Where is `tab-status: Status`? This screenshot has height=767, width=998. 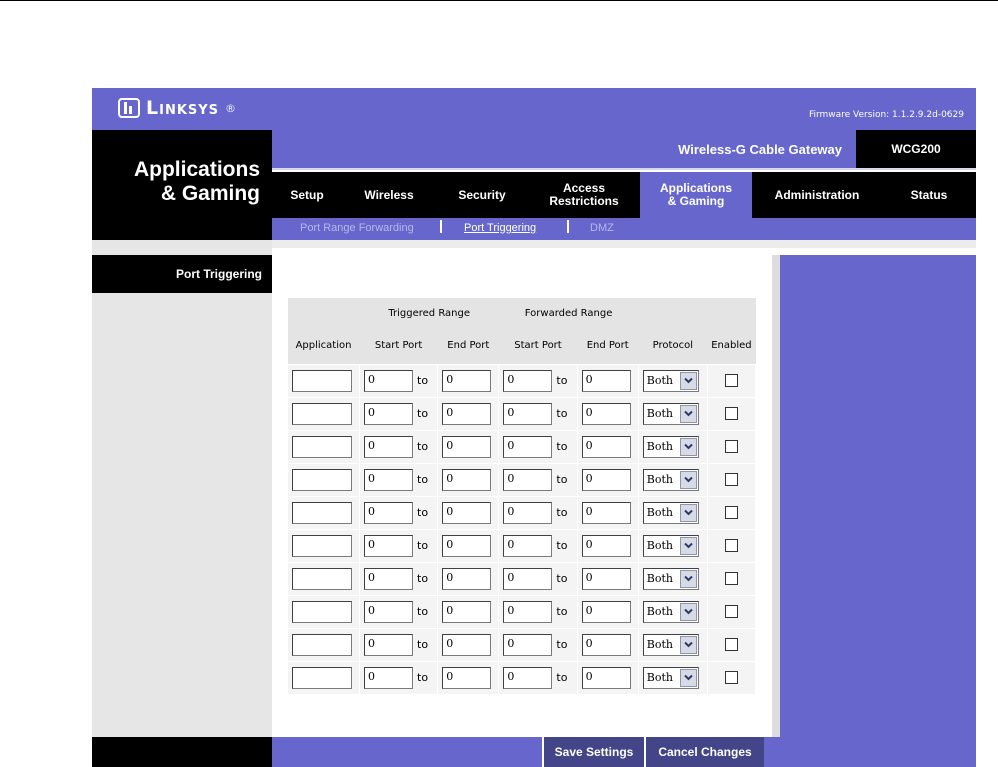 tab-status: Status is located at coordinates (929, 195).